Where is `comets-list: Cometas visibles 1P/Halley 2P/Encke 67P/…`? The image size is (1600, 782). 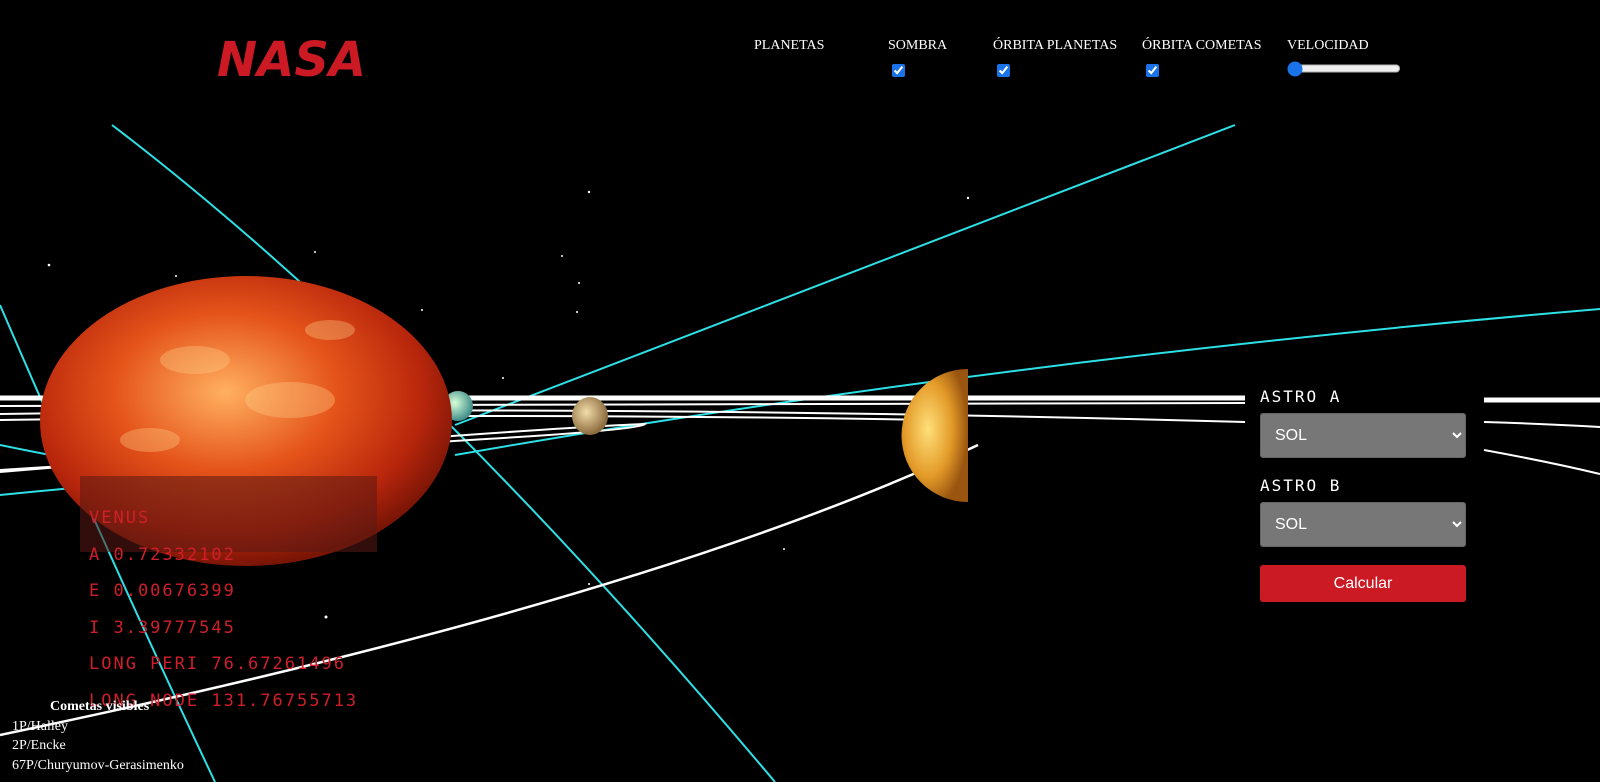
comets-list: Cometas visibles 1P/Halley 2P/Encke 67P/… is located at coordinates (98, 736).